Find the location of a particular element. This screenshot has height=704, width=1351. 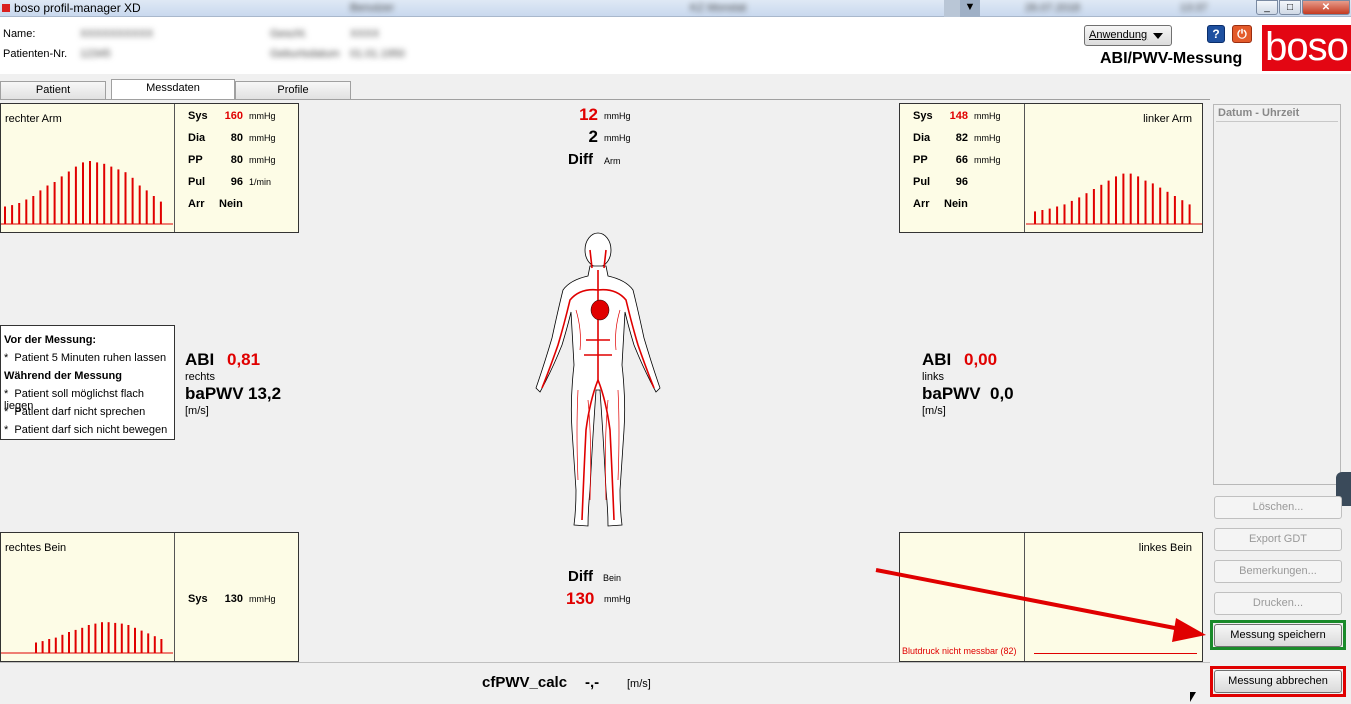

bapwv-right-unit: [m/s] is located at coordinates (197, 411).